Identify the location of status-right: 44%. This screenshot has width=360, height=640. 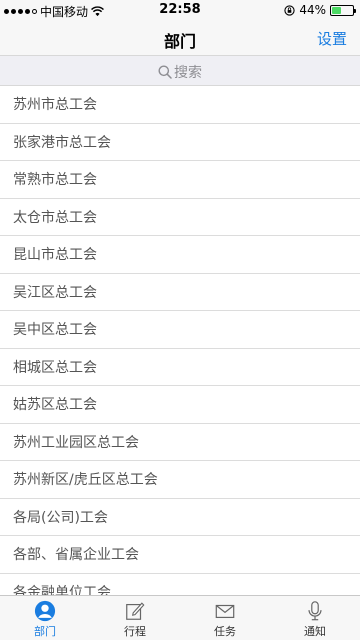
(320, 10).